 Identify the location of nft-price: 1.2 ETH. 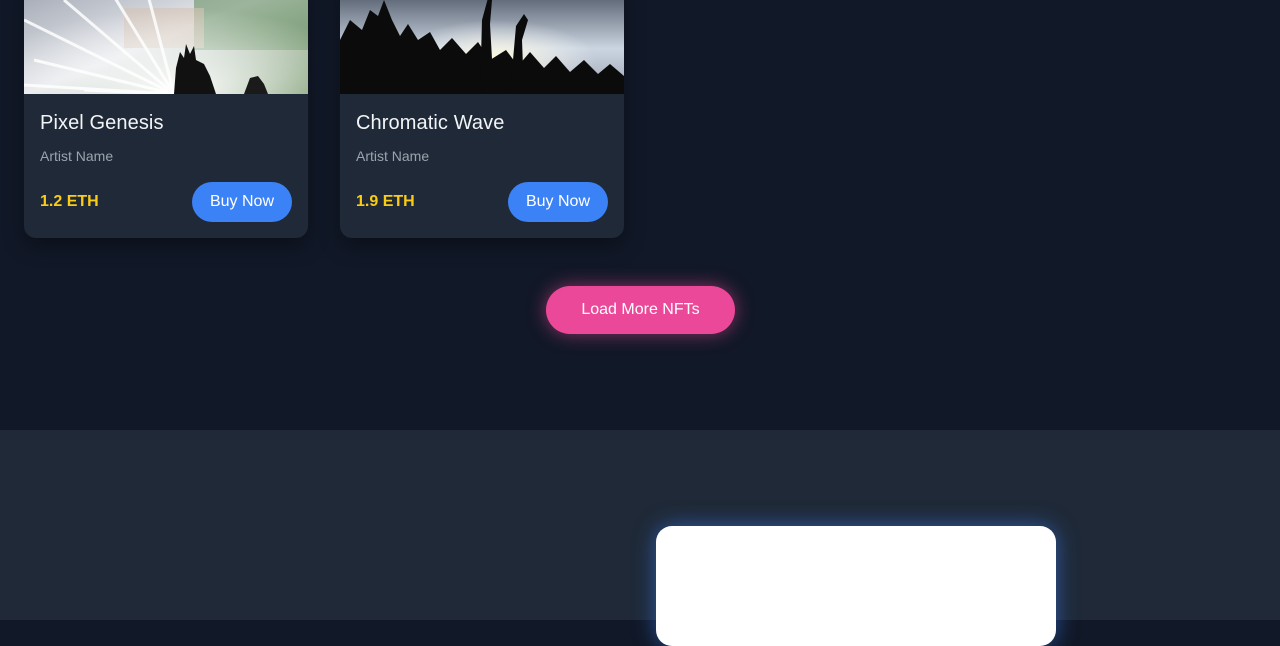
(69, 201).